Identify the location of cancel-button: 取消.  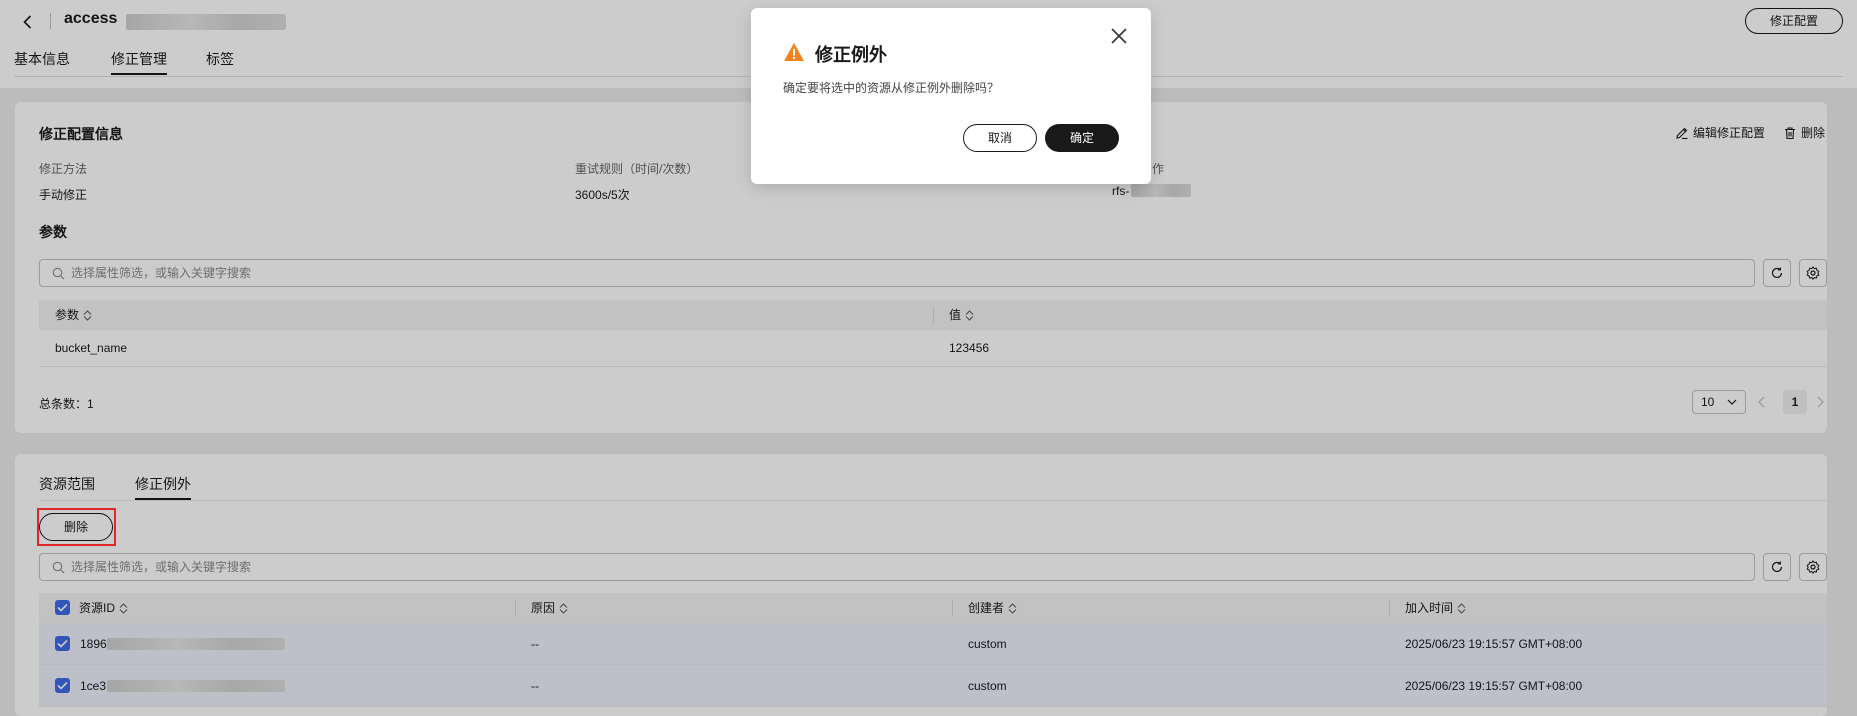
(1000, 138).